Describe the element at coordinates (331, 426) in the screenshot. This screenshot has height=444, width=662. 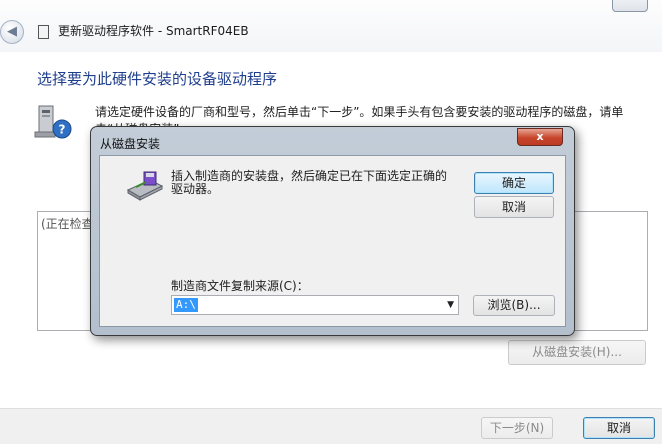
I see `wizard-footer: 下一步(N) 取消` at that location.